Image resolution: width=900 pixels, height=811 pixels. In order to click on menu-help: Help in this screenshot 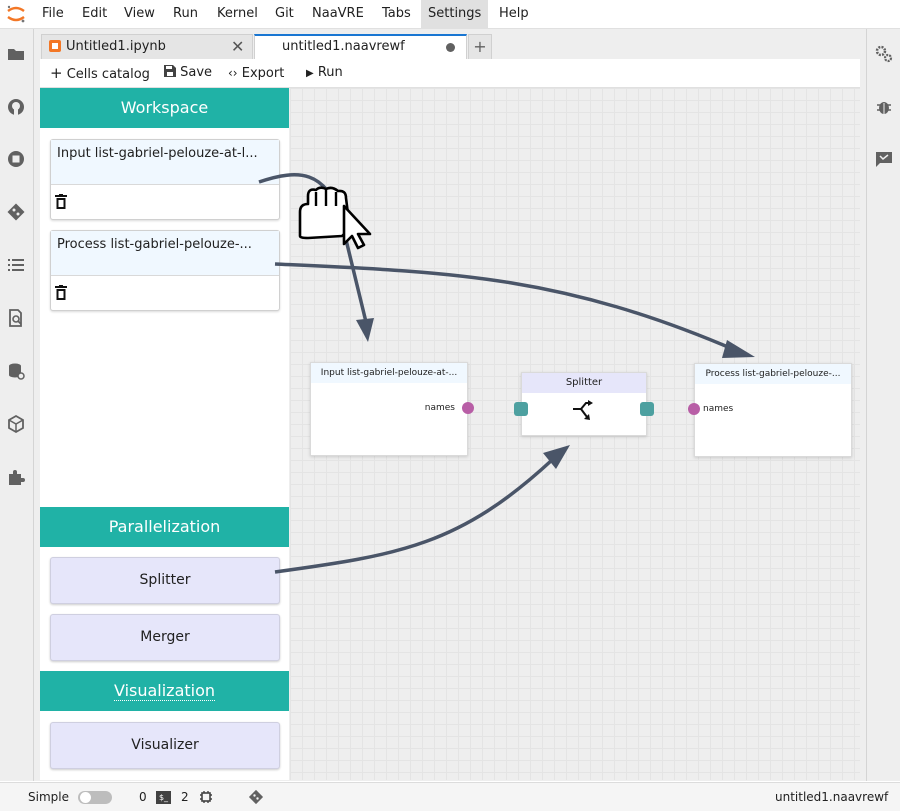, I will do `click(514, 14)`.